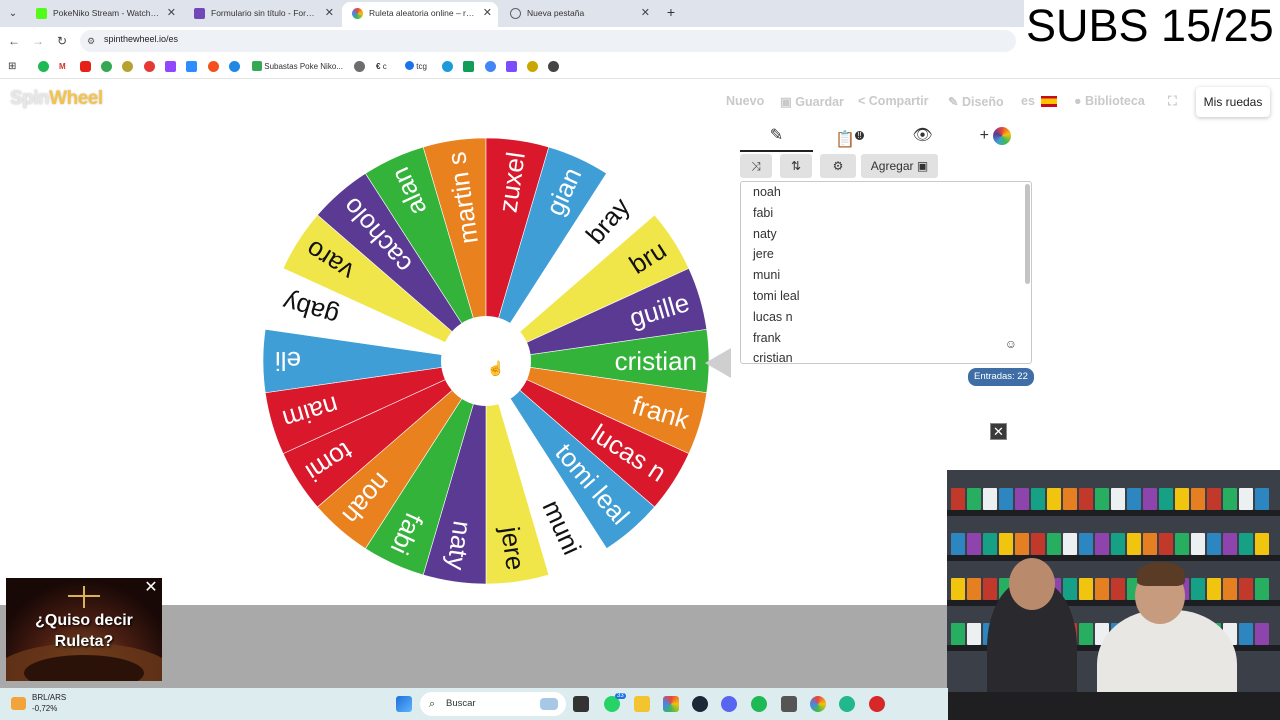 This screenshot has height=720, width=1280. I want to click on entry-item: naty, so click(886, 234).